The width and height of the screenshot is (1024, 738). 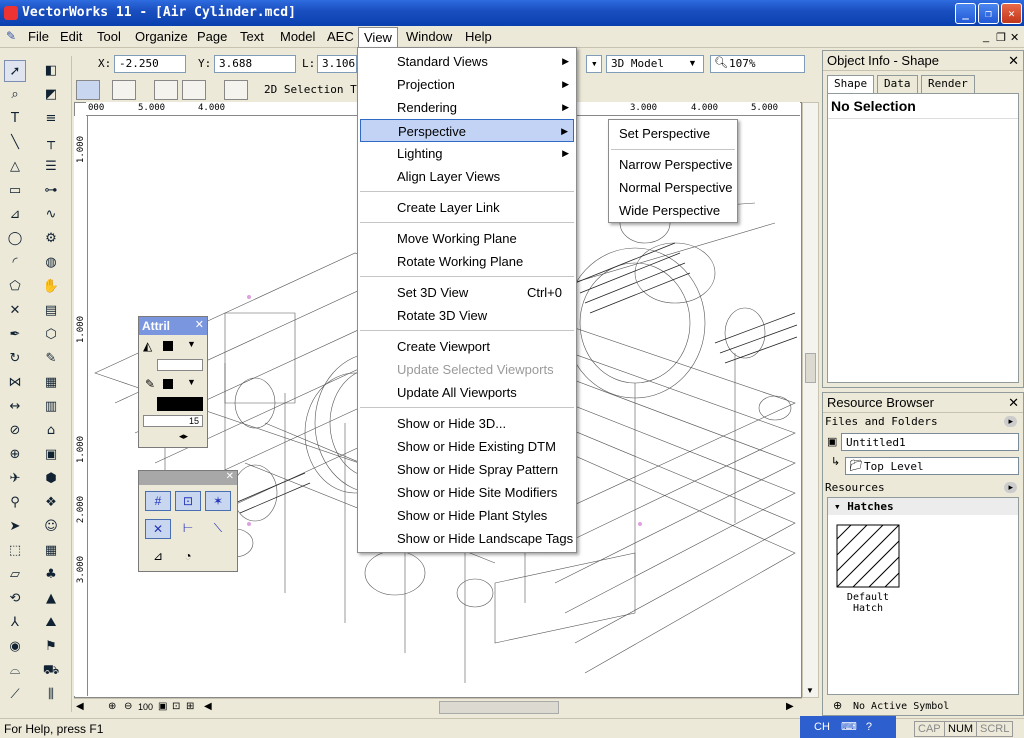 I want to click on hatches-group: ▾ Hatches, so click(x=923, y=506).